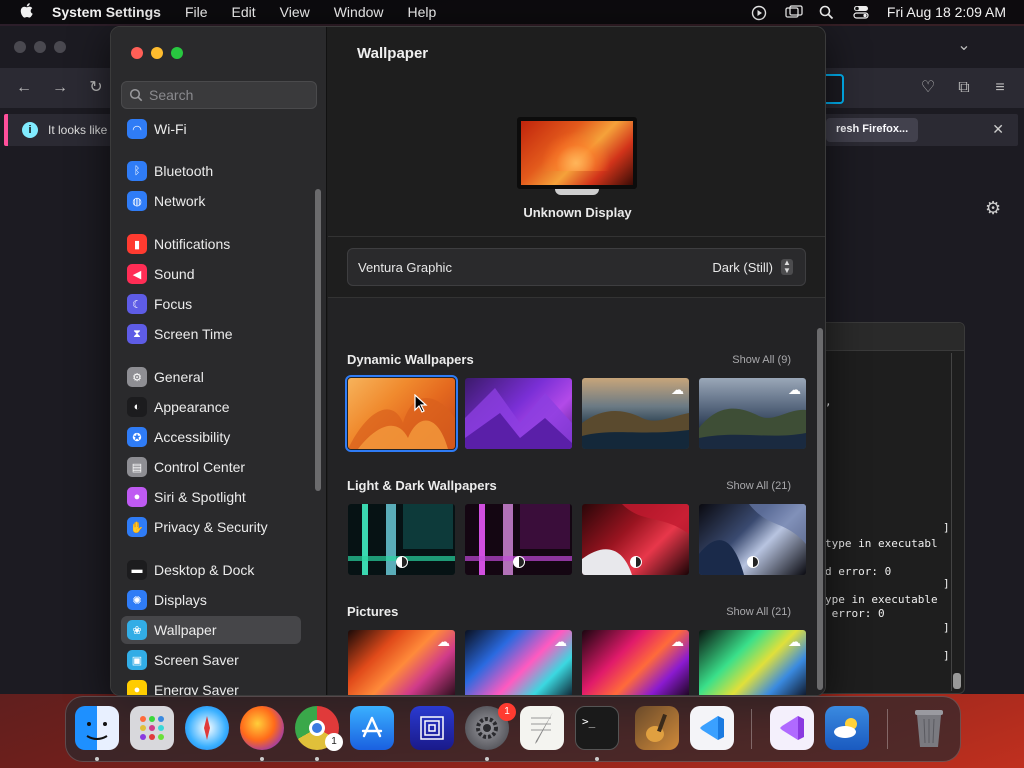 This screenshot has height=768, width=1024. What do you see at coordinates (60, 47) in the screenshot?
I see `browser-zoom-icon` at bounding box center [60, 47].